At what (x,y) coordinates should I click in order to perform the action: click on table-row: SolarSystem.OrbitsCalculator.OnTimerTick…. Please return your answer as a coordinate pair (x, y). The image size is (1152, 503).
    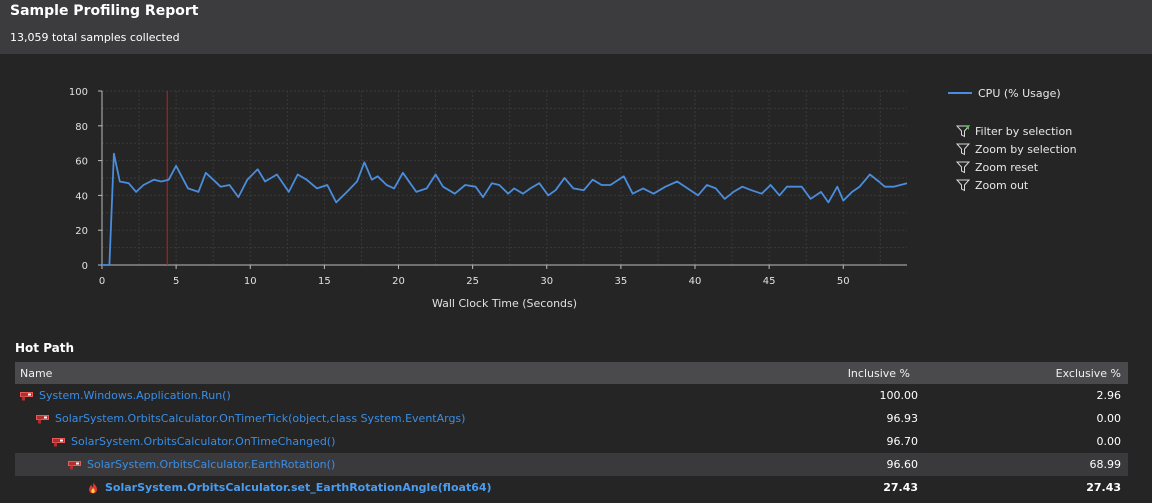
    Looking at the image, I should click on (571, 418).